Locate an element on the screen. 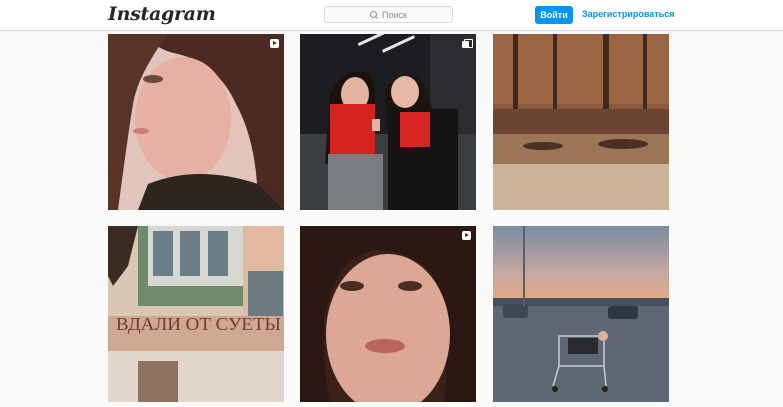  top-navbar: Instagram Поиск Войти Зарегистрироваться is located at coordinates (391, 15).